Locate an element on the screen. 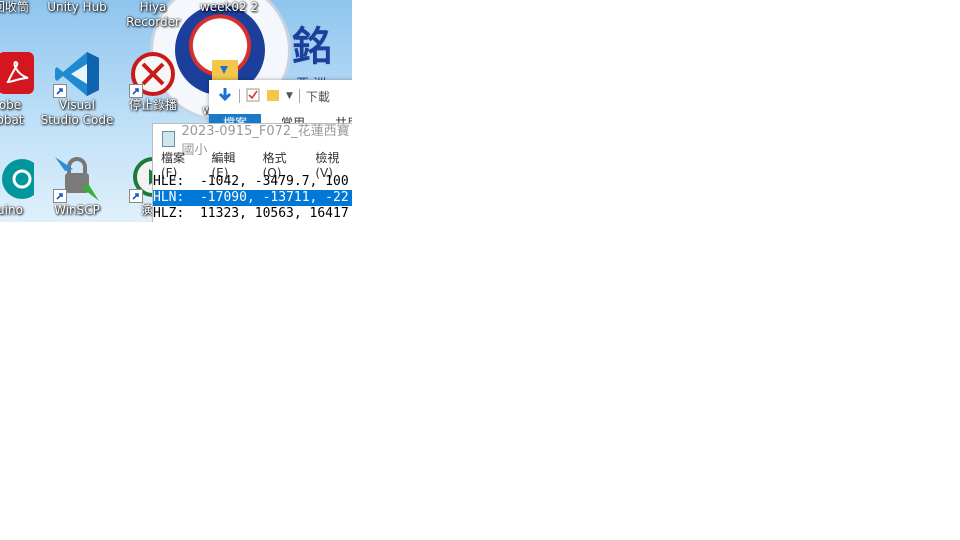  winscp-desktop-icon: WinSCP is located at coordinates (77, 186).